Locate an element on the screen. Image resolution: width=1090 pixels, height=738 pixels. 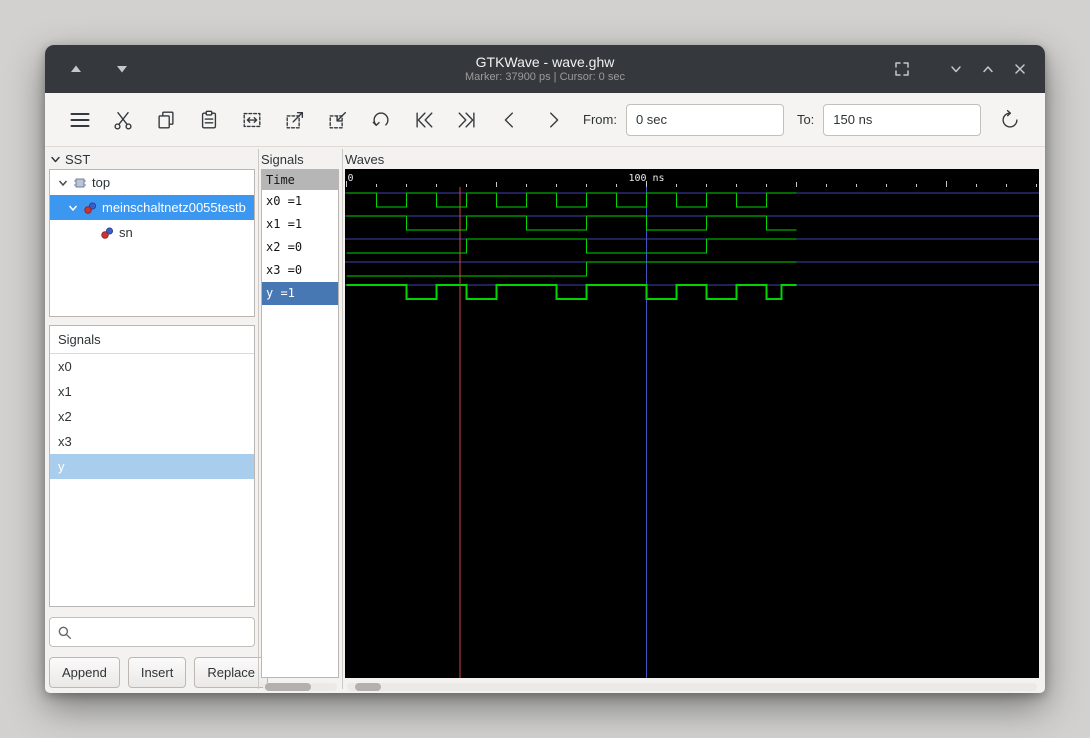
svg-text: 100 ns is located at coordinates (646, 178).